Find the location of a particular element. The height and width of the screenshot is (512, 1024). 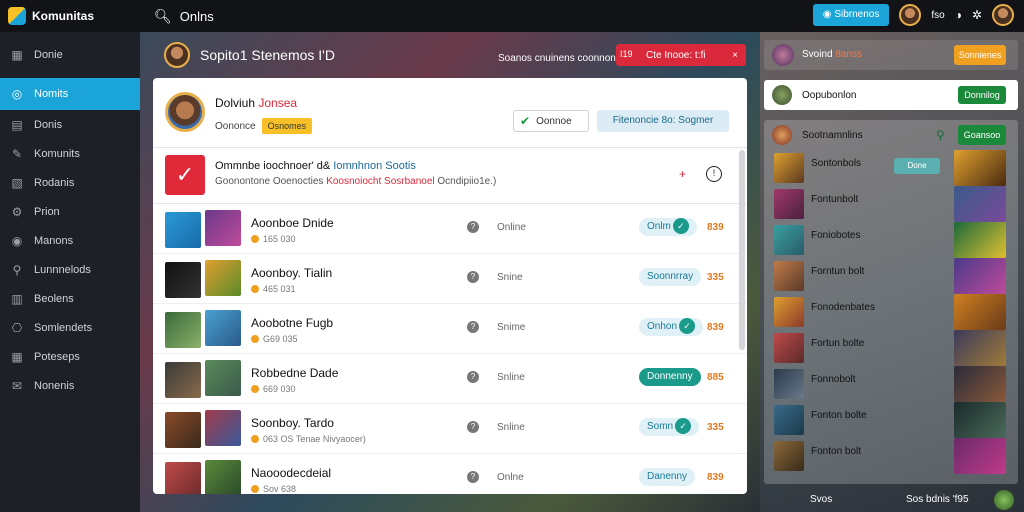

table-row: Robbedne Dade 669 030? Snline Donnenny 885 is located at coordinates (450, 379).